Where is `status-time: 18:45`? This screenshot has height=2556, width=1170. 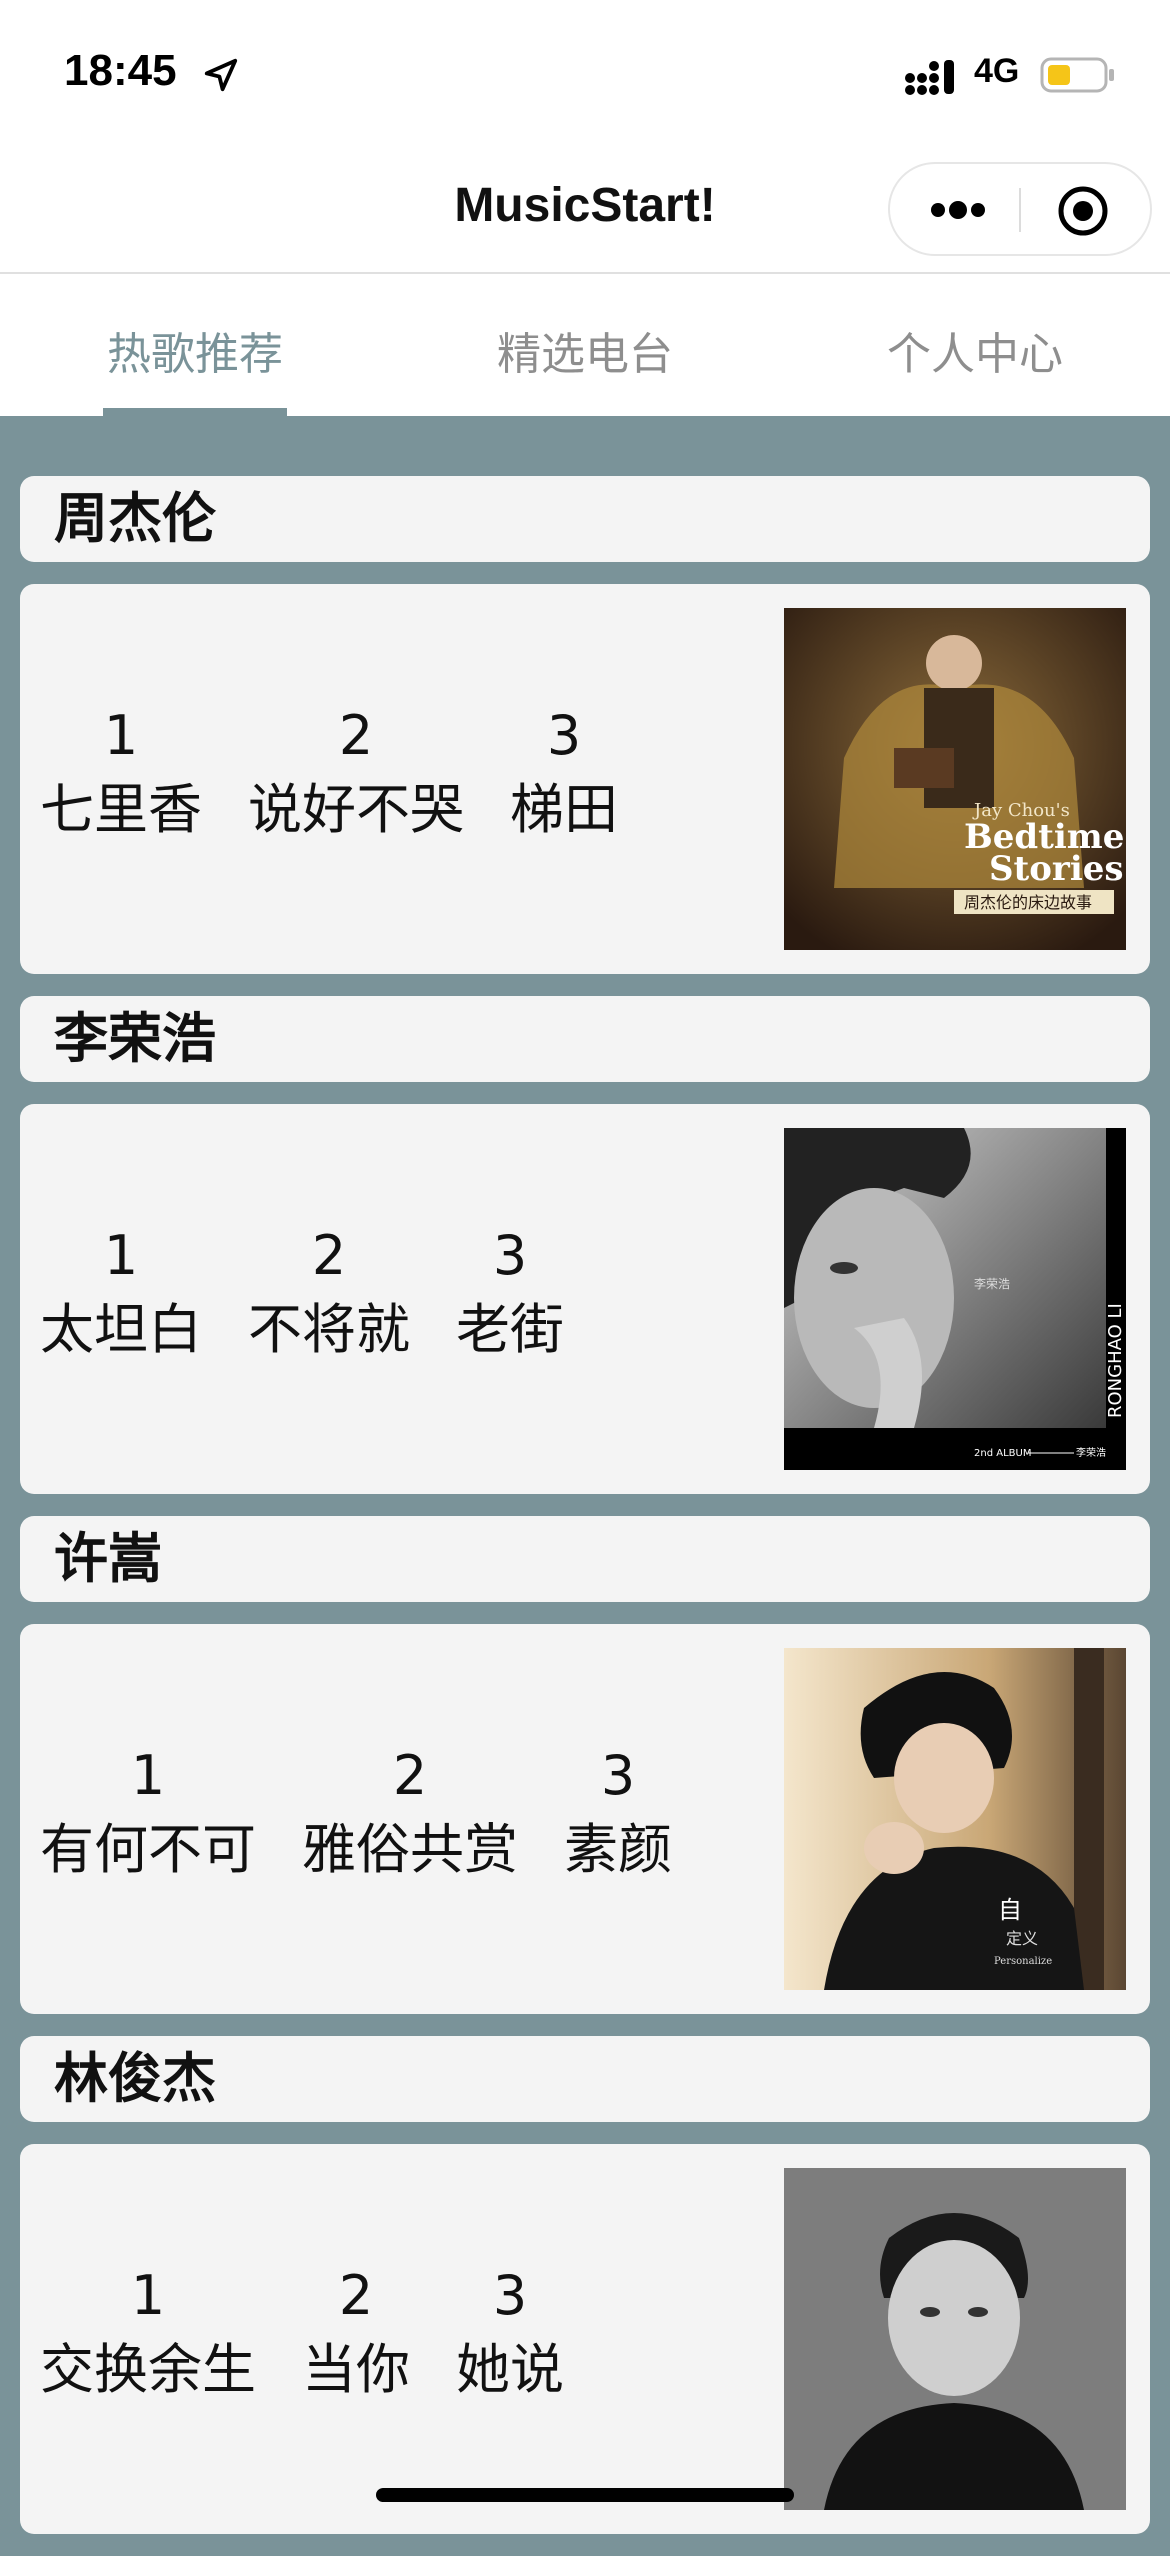 status-time: 18:45 is located at coordinates (120, 70).